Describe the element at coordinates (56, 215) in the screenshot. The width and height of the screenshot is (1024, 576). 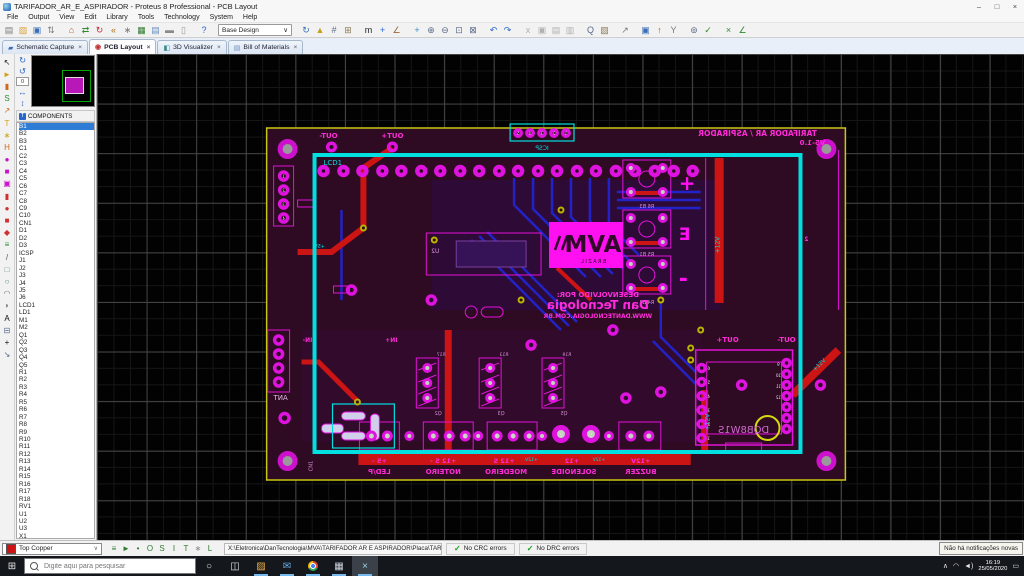
I see `component-c10: C10` at that location.